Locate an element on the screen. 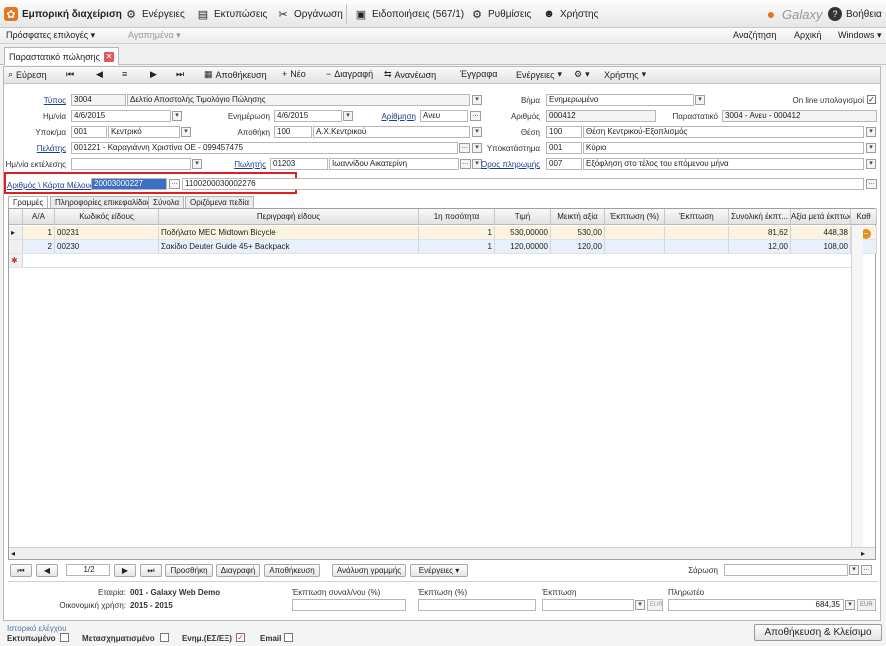  cell-gross: 120,00 is located at coordinates (578, 247).